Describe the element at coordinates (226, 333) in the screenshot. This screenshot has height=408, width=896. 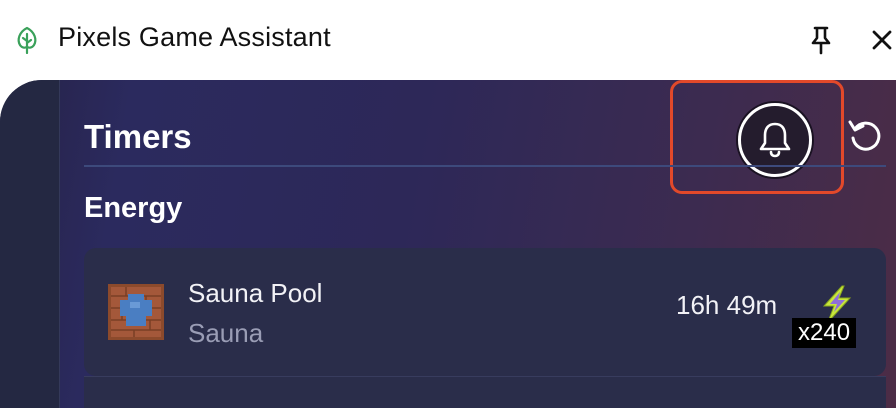
I see `timer-location: Sauna` at that location.